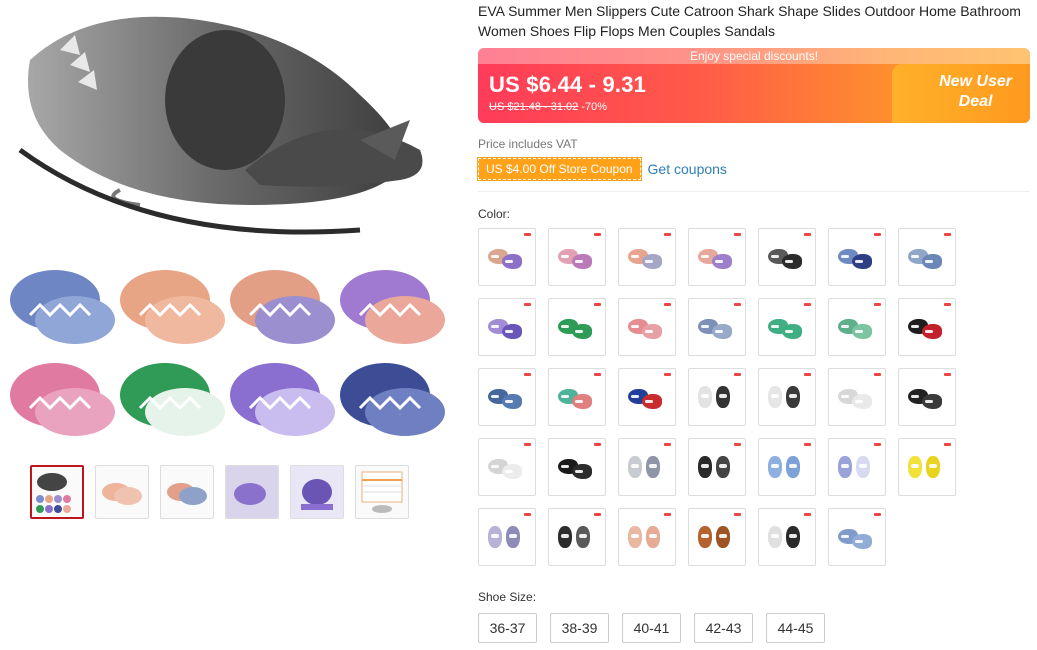  Describe the element at coordinates (723, 628) in the screenshot. I see `size-option: 42-43` at that location.